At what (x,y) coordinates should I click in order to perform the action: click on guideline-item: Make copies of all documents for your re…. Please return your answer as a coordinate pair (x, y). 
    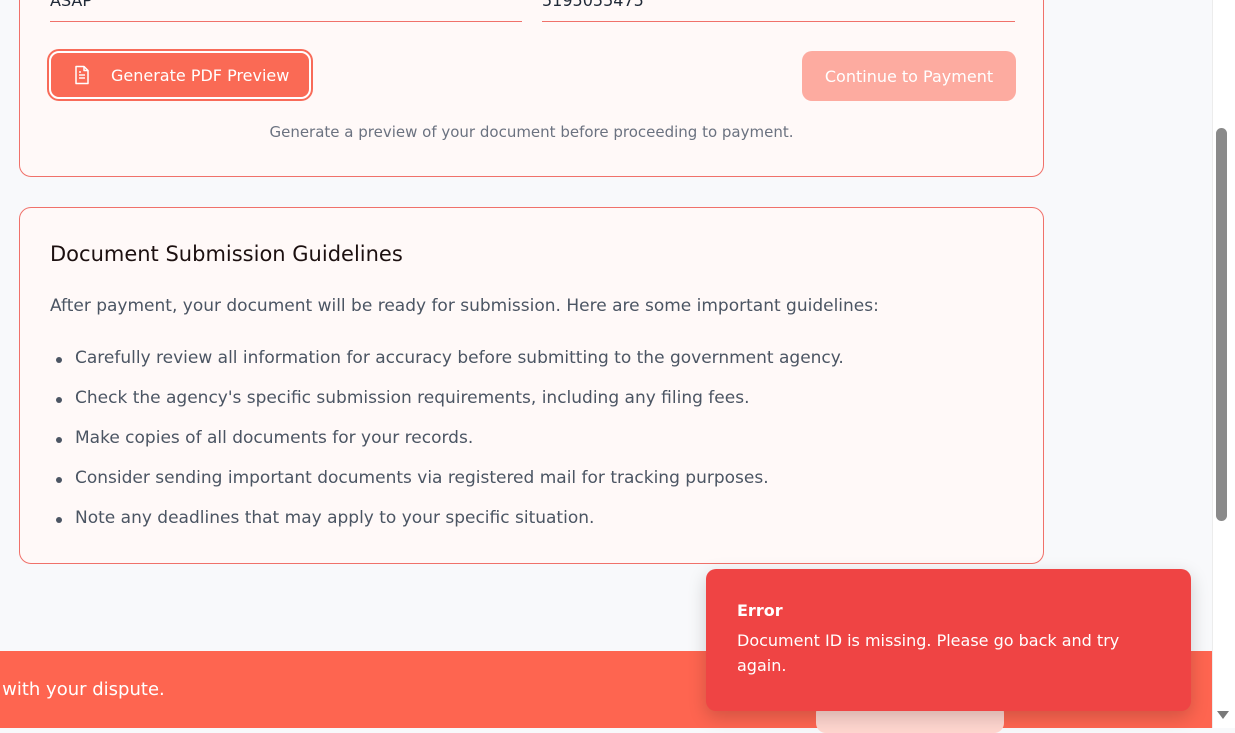
    Looking at the image, I should click on (447, 436).